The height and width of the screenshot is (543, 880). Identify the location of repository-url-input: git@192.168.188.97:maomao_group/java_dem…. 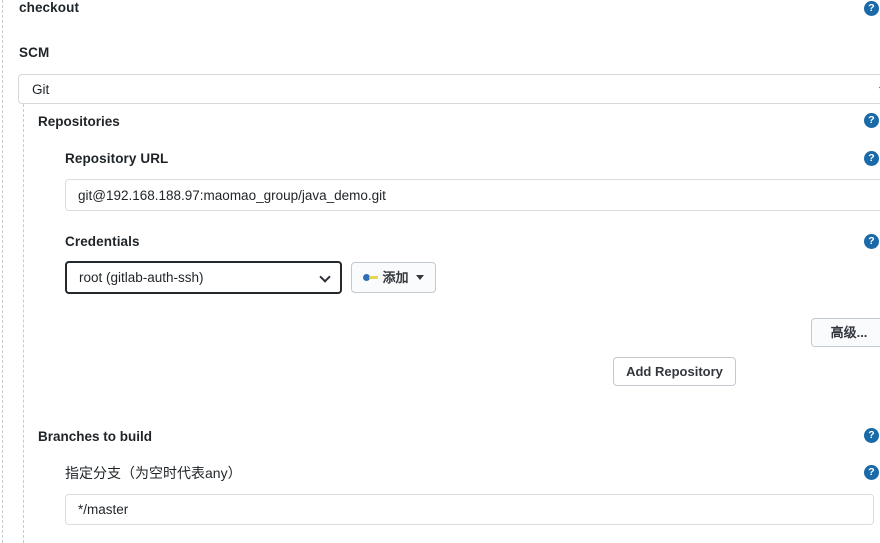
(472, 195).